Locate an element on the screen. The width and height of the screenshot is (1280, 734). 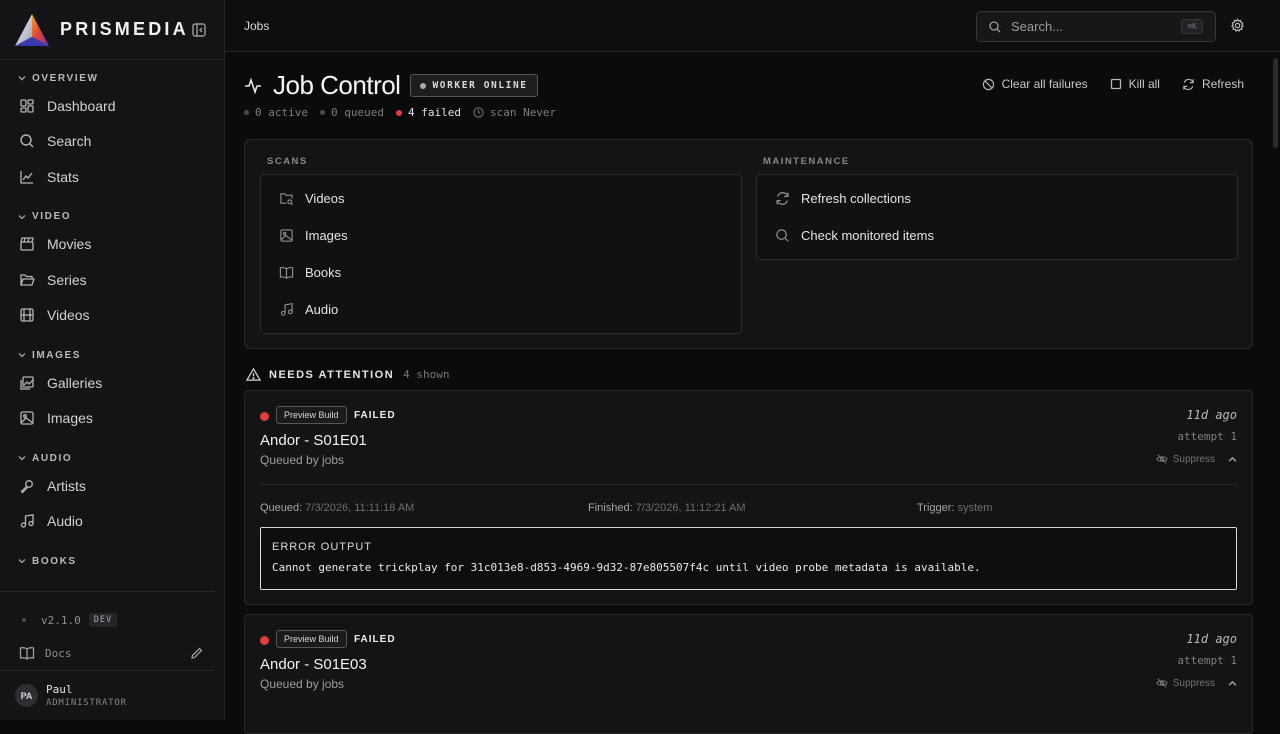
sidebar-item-movies: Movies is located at coordinates (112, 245).